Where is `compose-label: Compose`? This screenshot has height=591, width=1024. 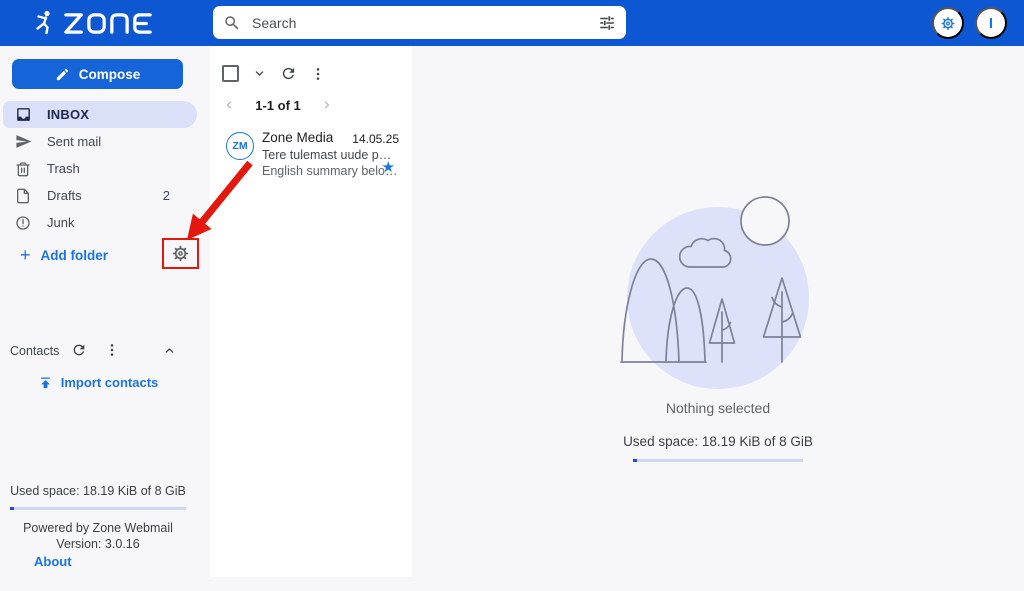
compose-label: Compose is located at coordinates (109, 74).